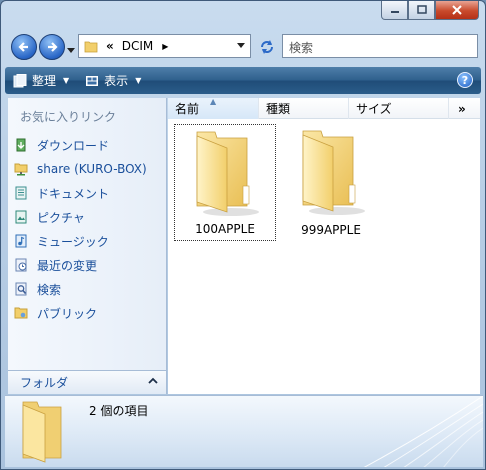  I want to click on sidebar-item-music: ミュージック, so click(80, 241).